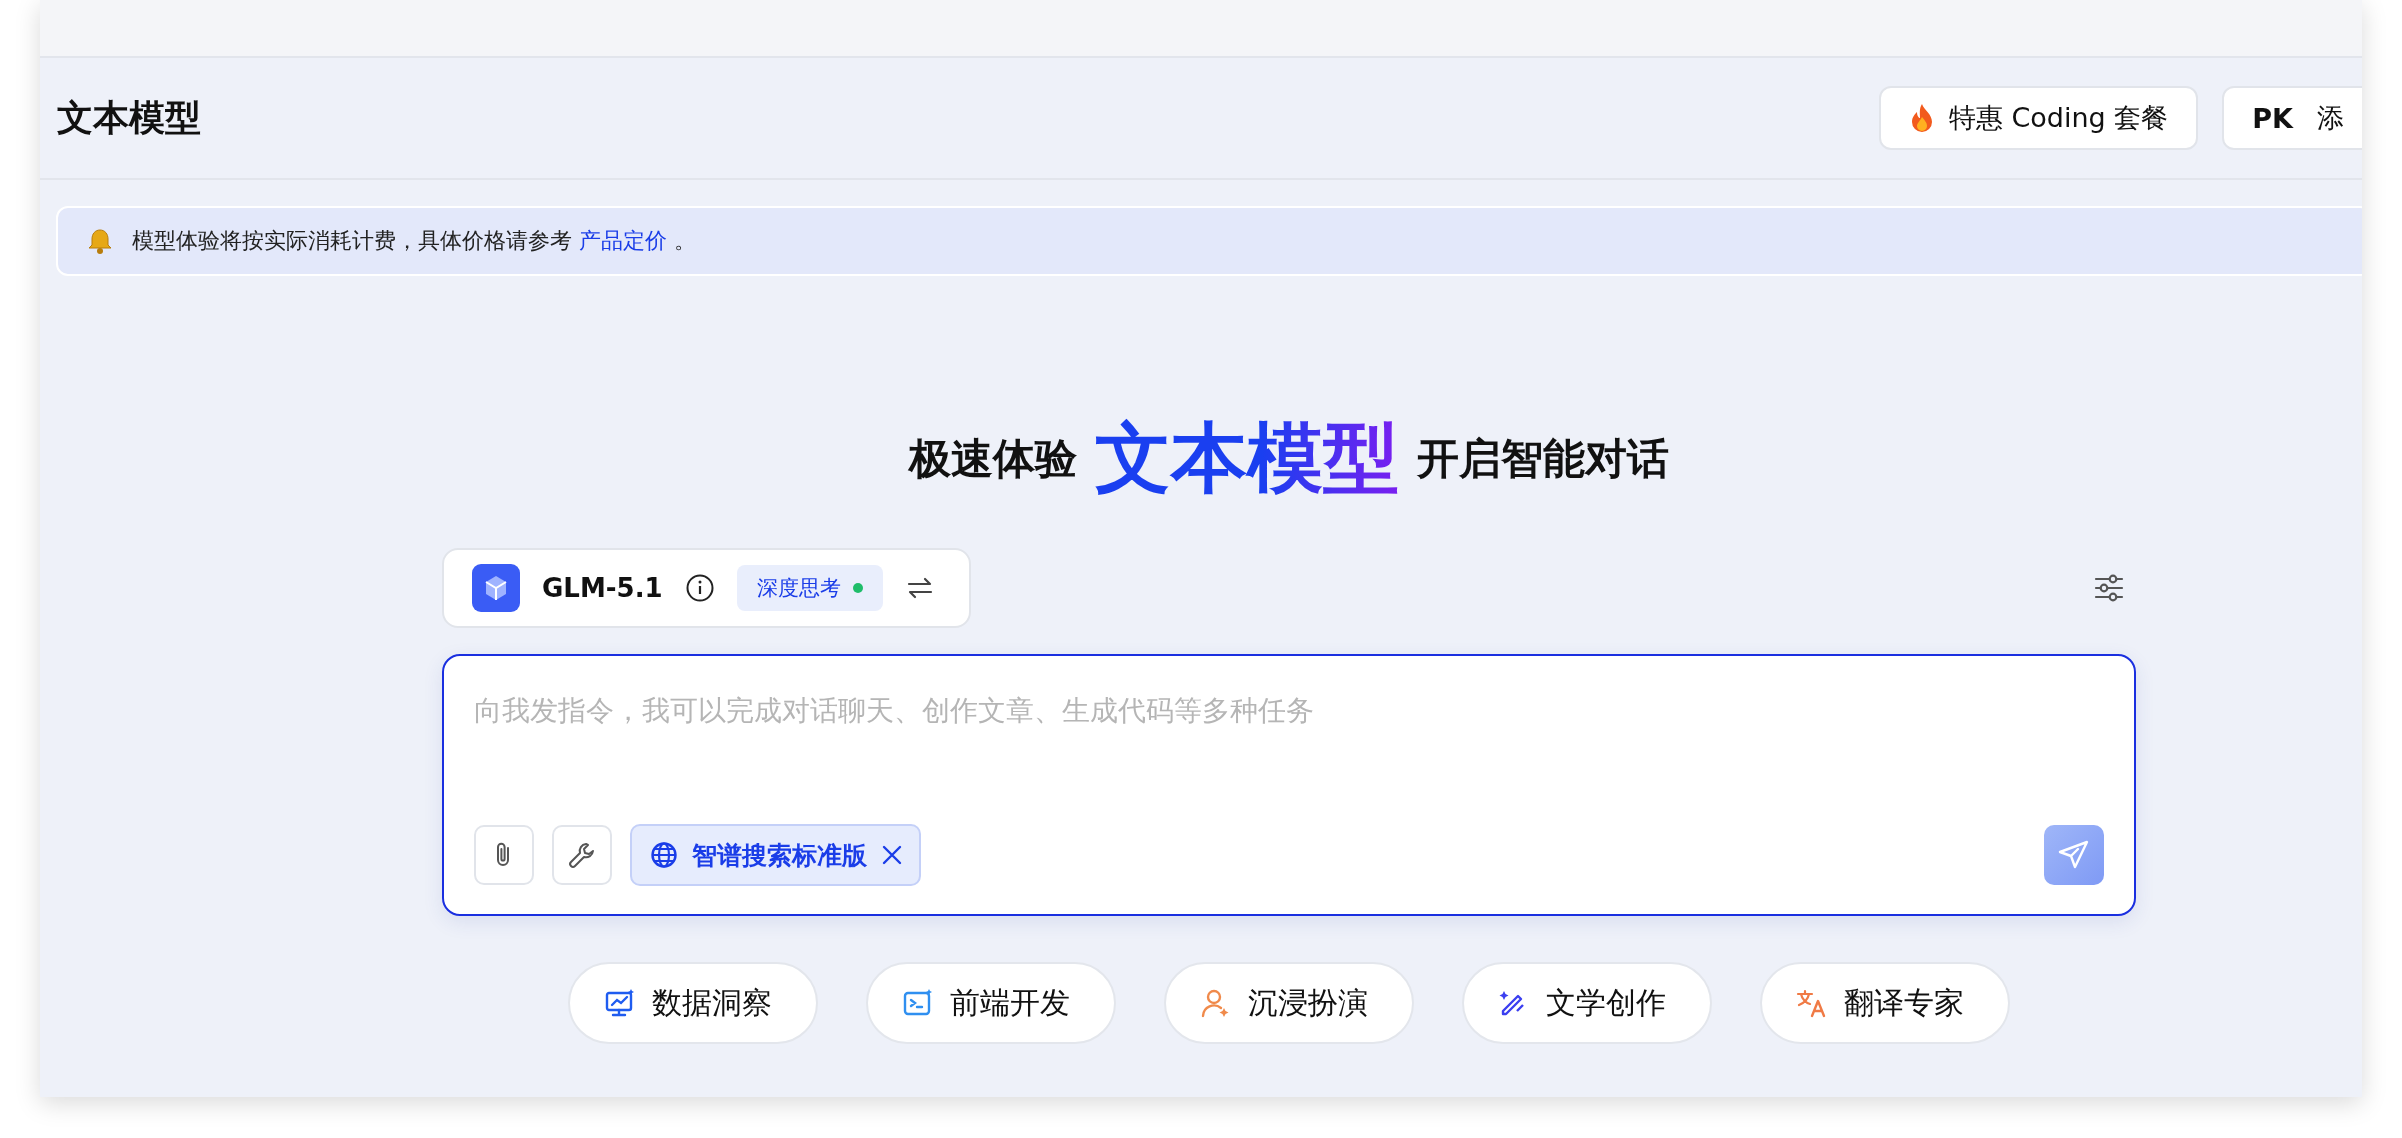 The width and height of the screenshot is (2402, 1138). What do you see at coordinates (699, 588) in the screenshot?
I see `info-icon` at bounding box center [699, 588].